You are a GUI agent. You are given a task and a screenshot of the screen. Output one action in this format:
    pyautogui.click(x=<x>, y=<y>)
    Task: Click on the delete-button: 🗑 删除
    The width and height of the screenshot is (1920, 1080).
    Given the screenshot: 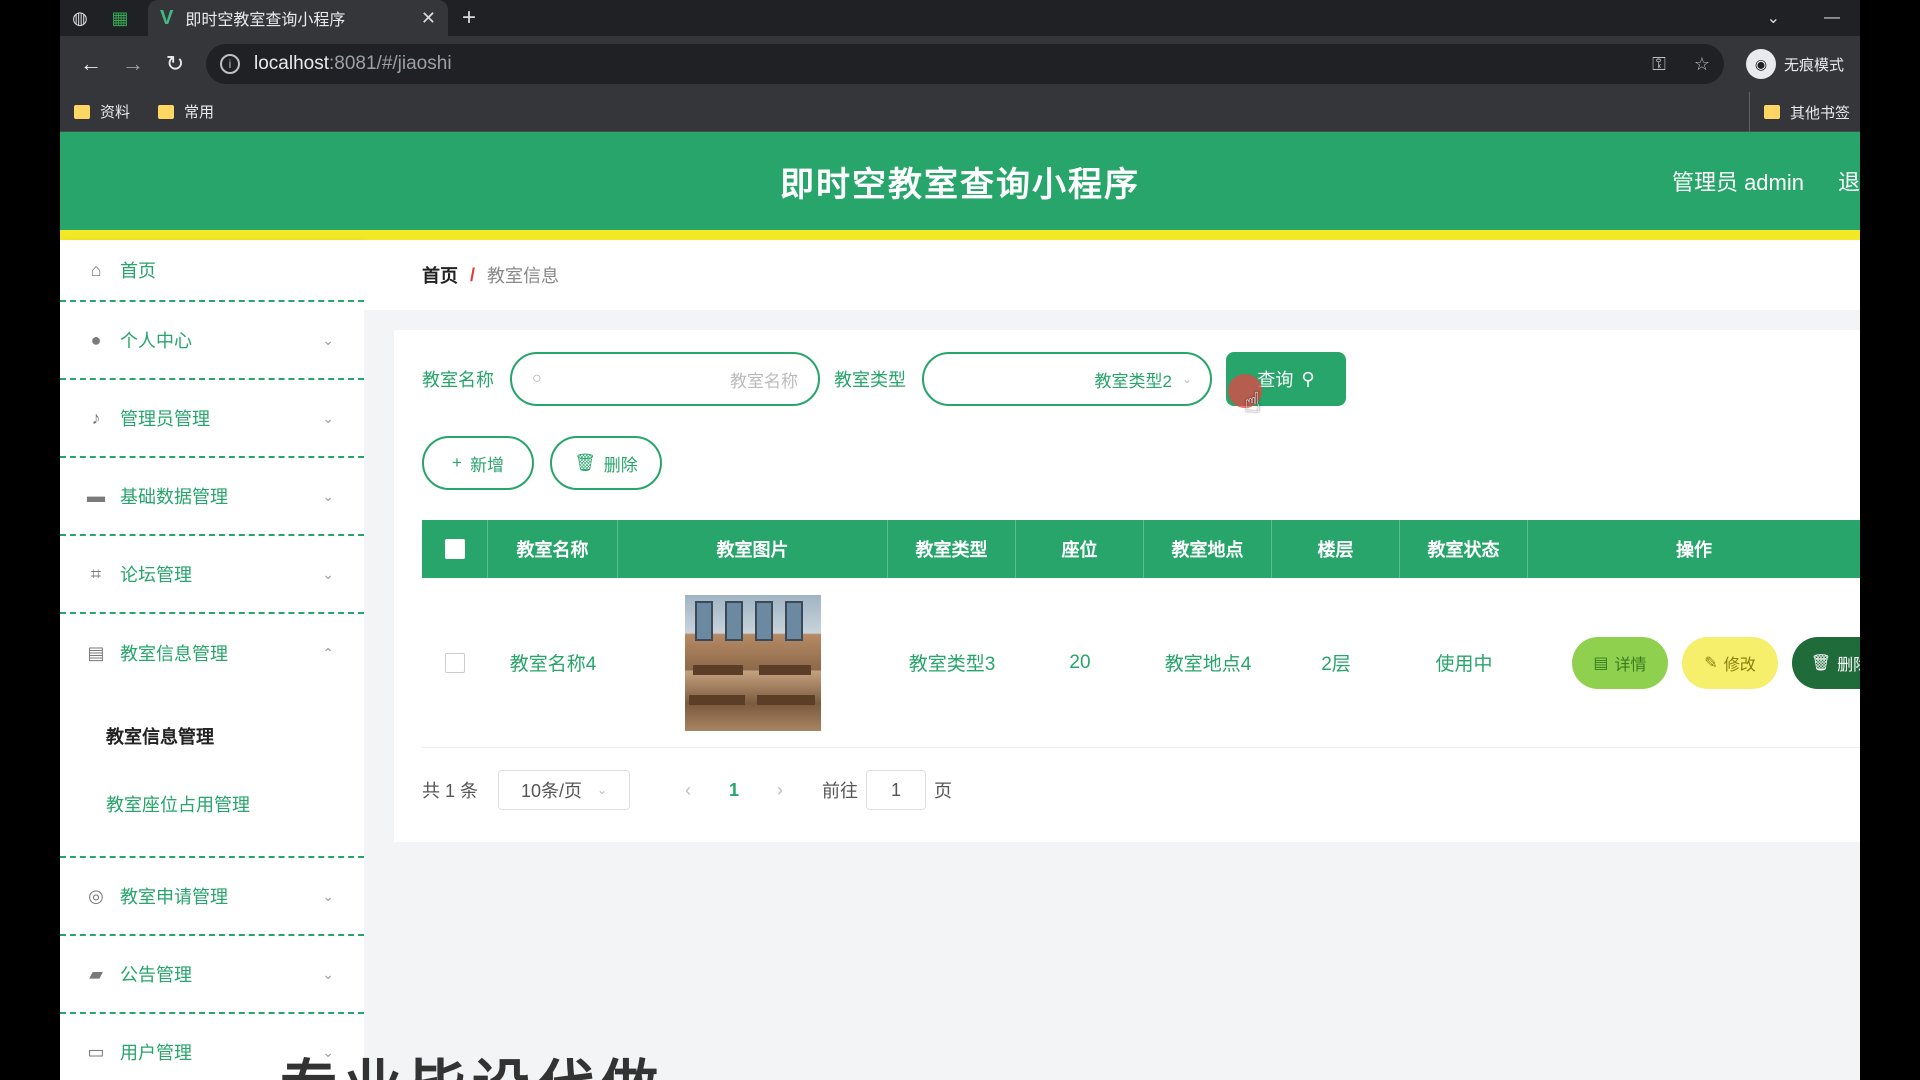 What is the action you would take?
    pyautogui.click(x=606, y=463)
    